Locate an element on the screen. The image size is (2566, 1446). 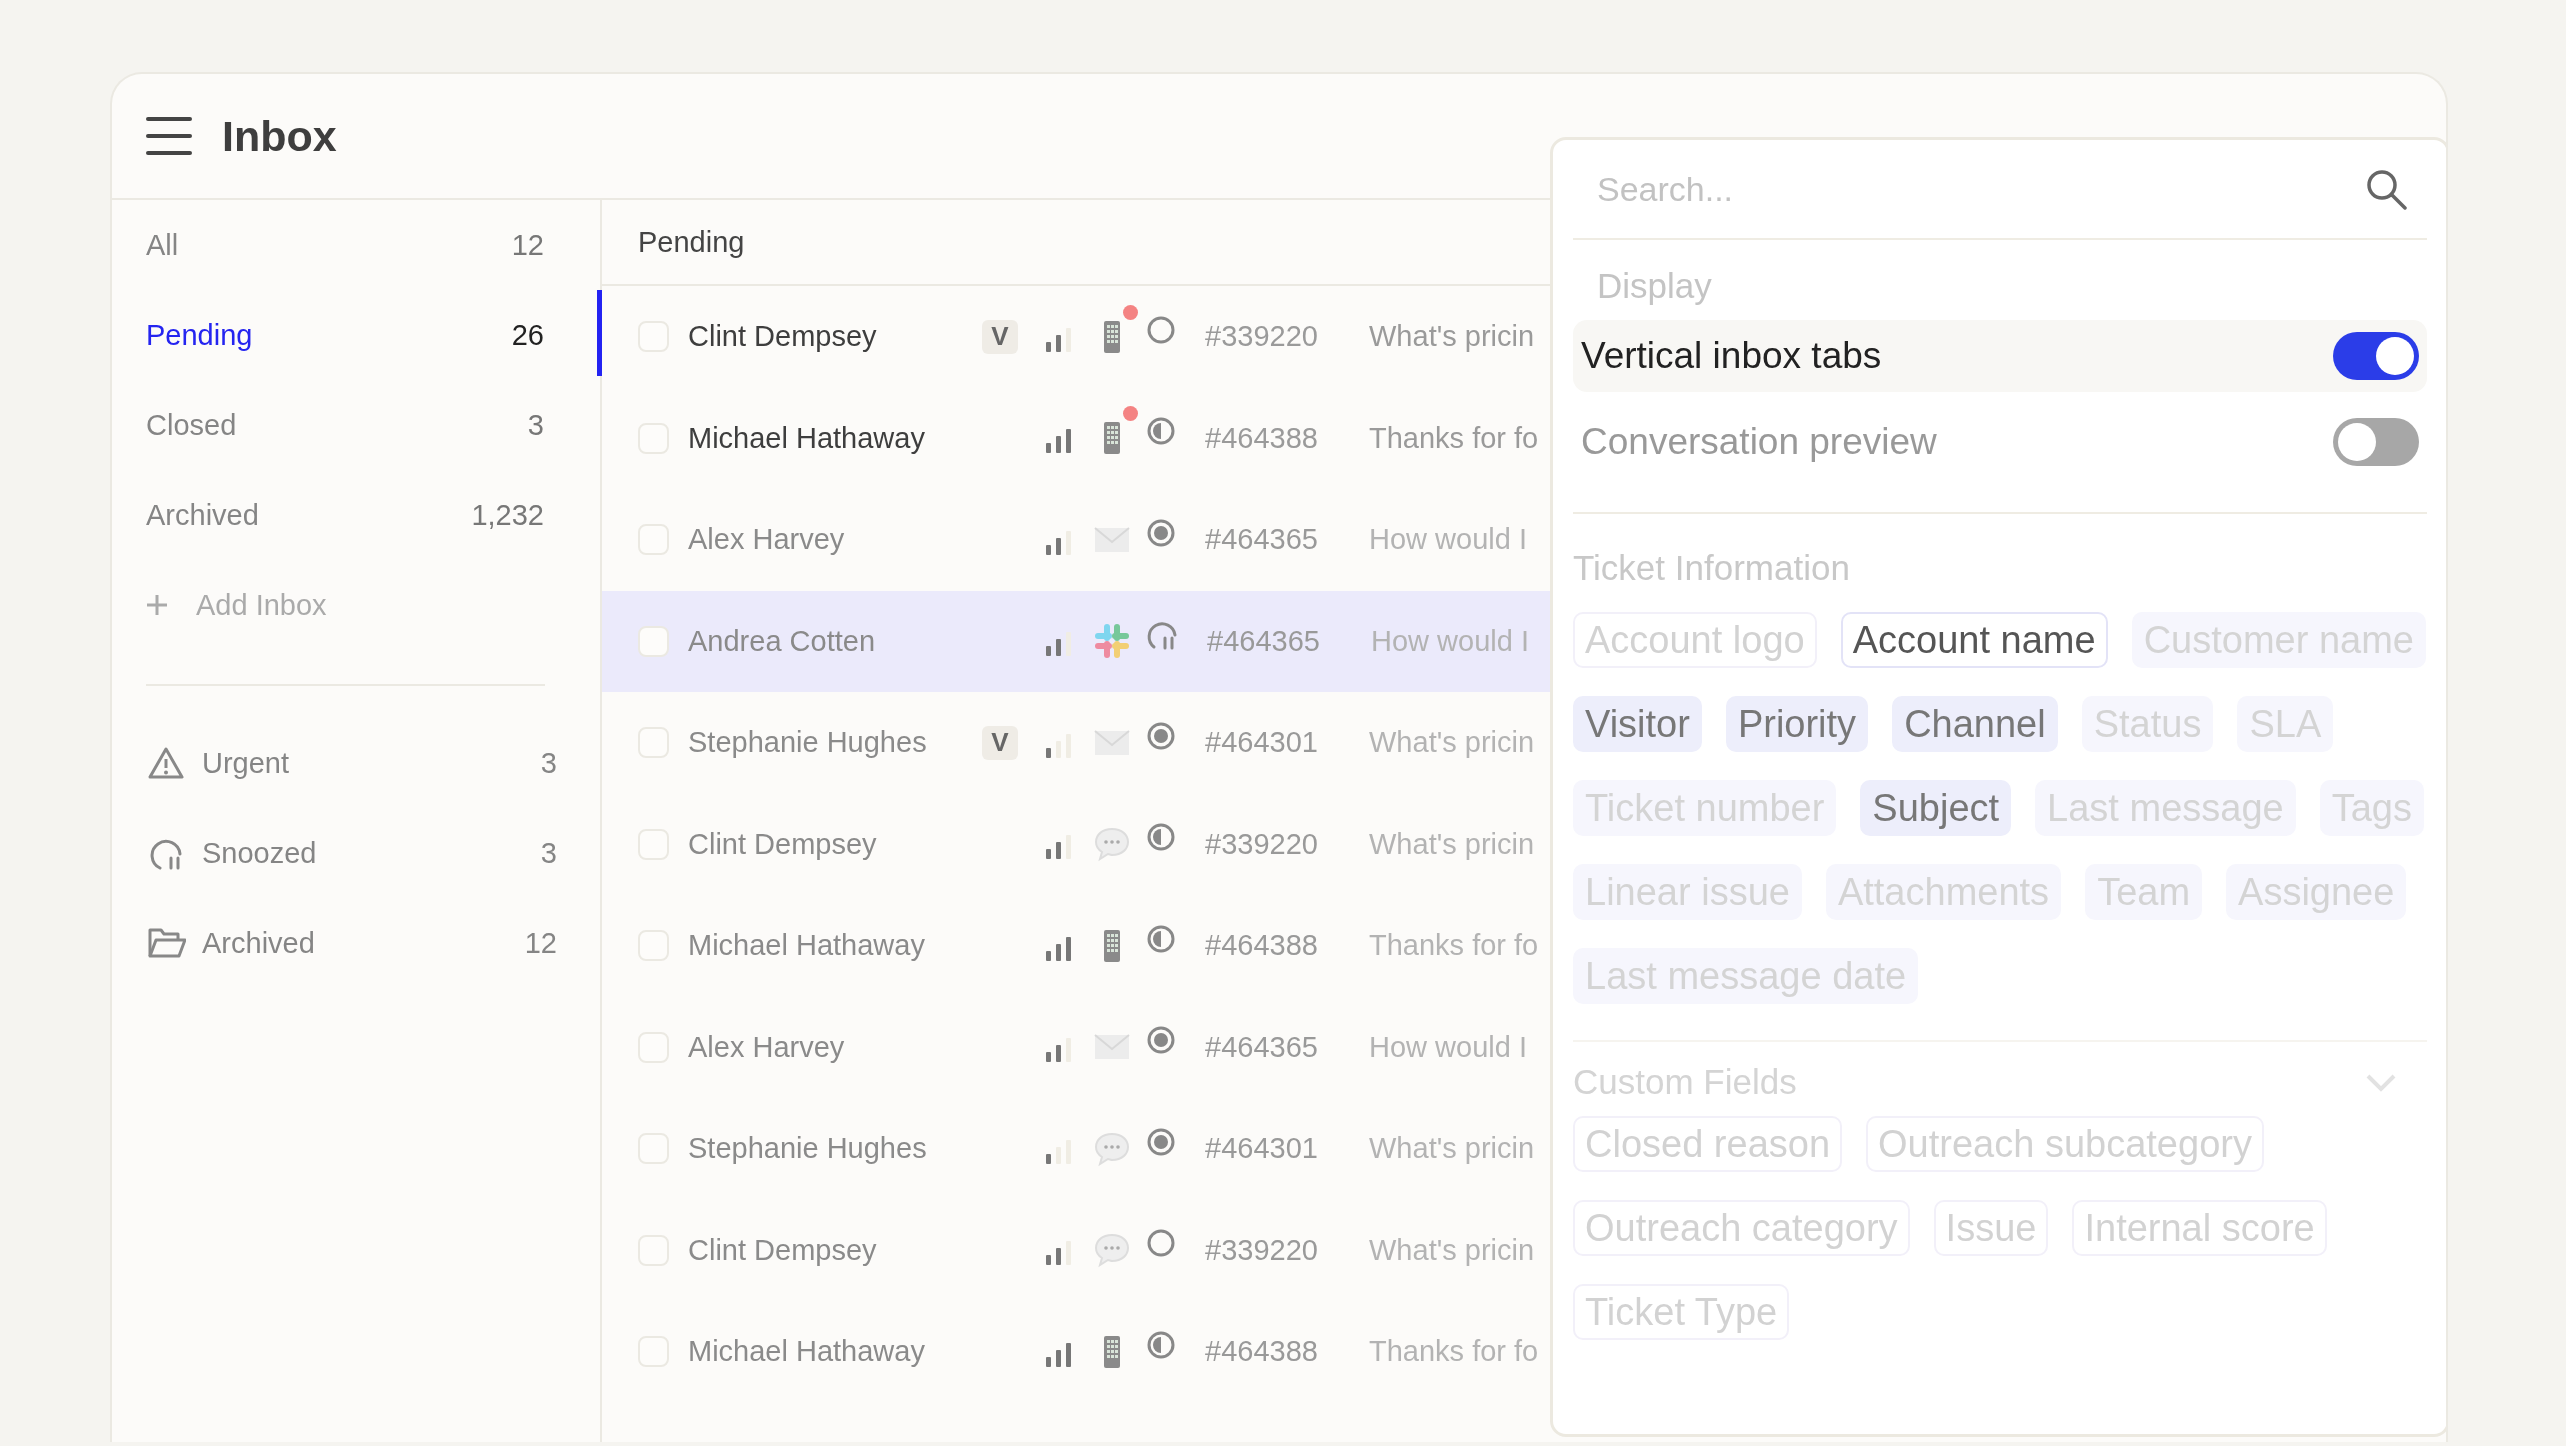
field-chip: Visitor is located at coordinates (1637, 724).